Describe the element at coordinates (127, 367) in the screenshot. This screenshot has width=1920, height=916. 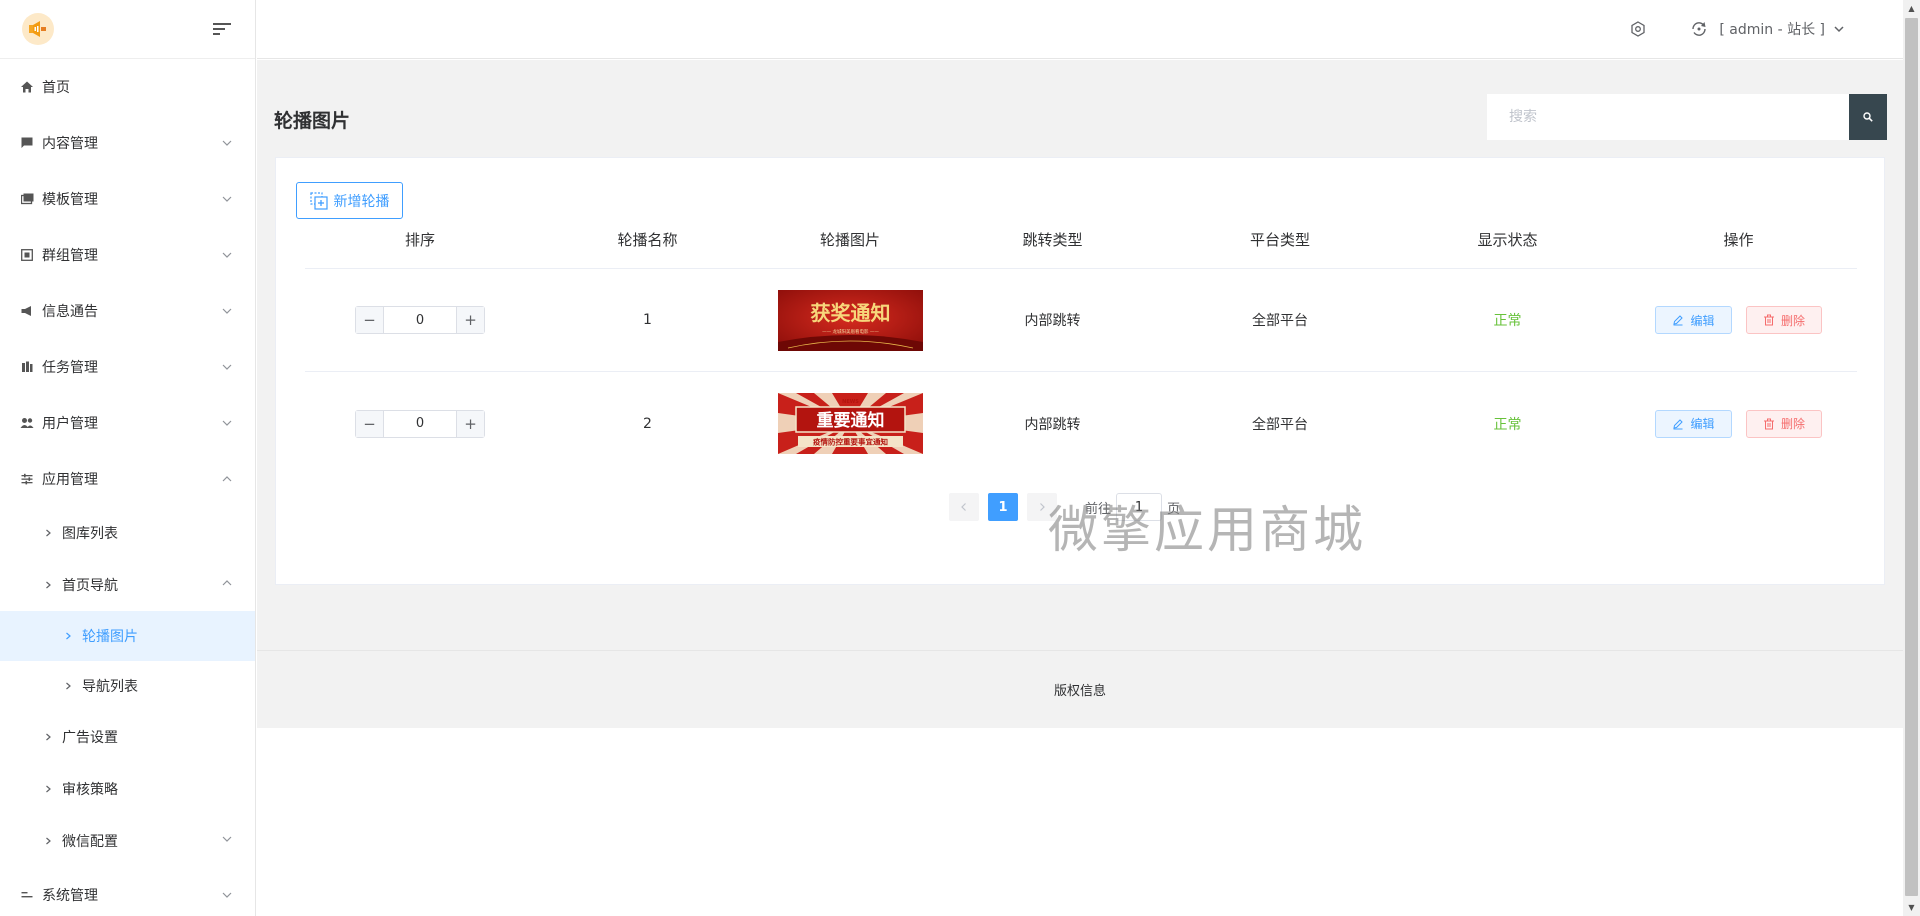
I see `sidebar-item-tasks: 任务管理` at that location.